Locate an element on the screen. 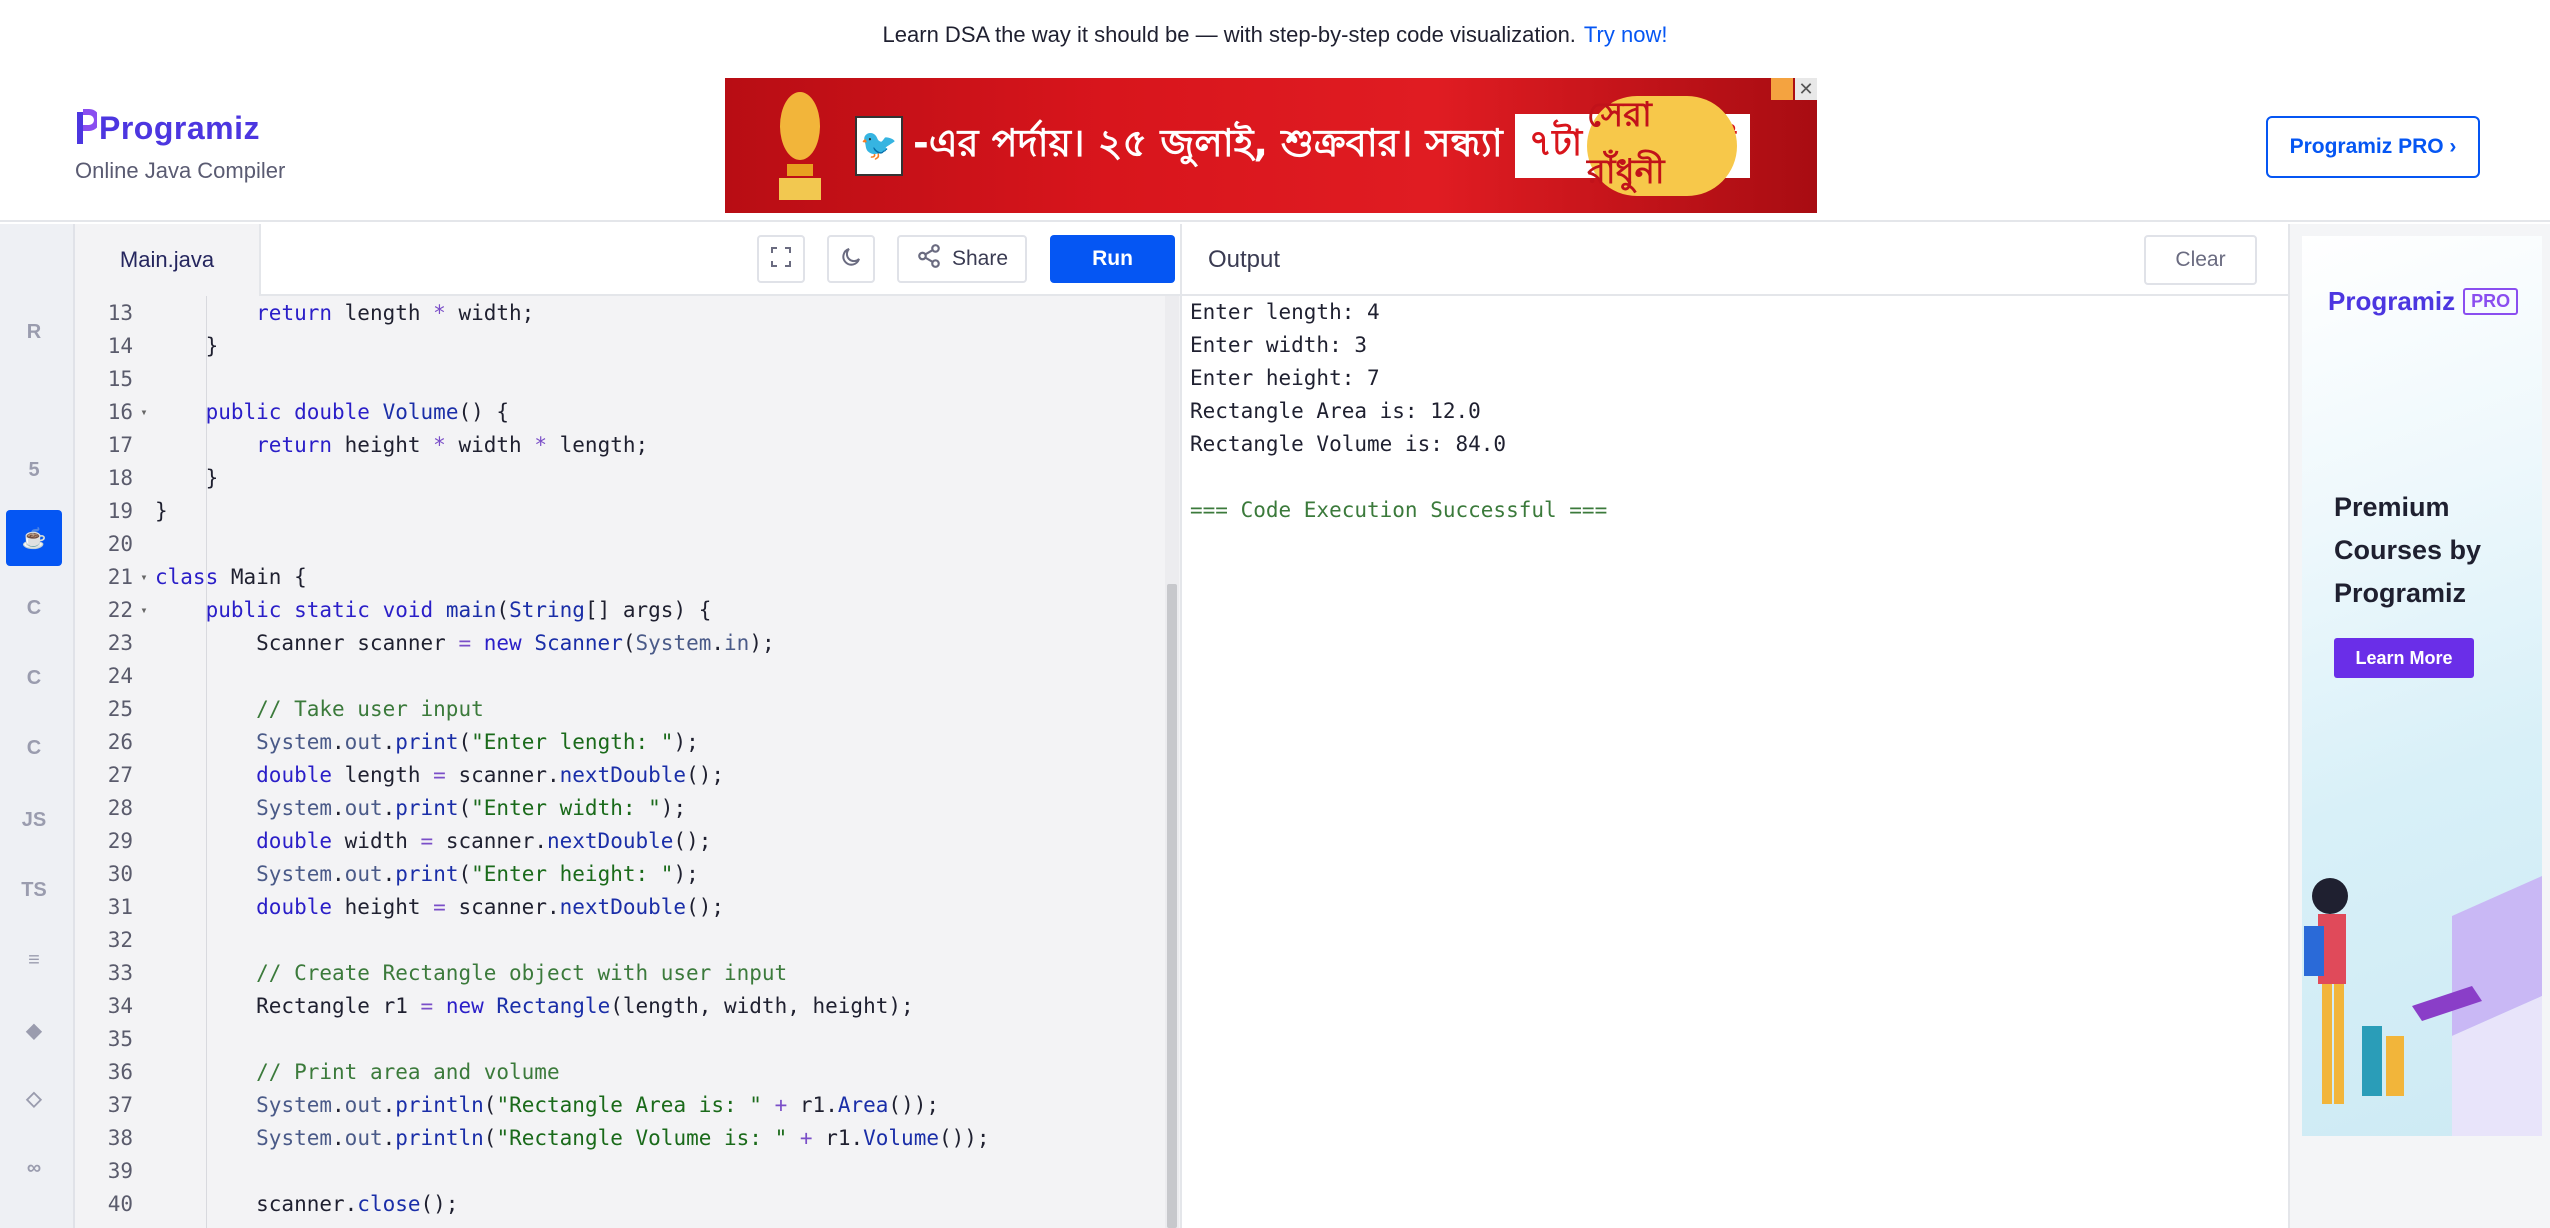  code-token: r1. is located at coordinates (838, 1137).